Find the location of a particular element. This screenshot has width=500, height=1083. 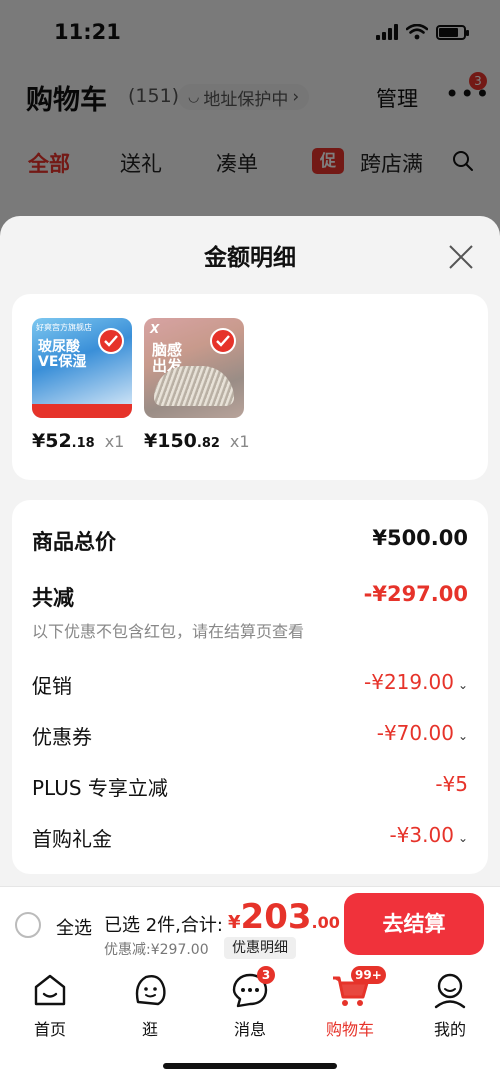

product-price-2: ¥150 .82 x1 is located at coordinates (197, 441).